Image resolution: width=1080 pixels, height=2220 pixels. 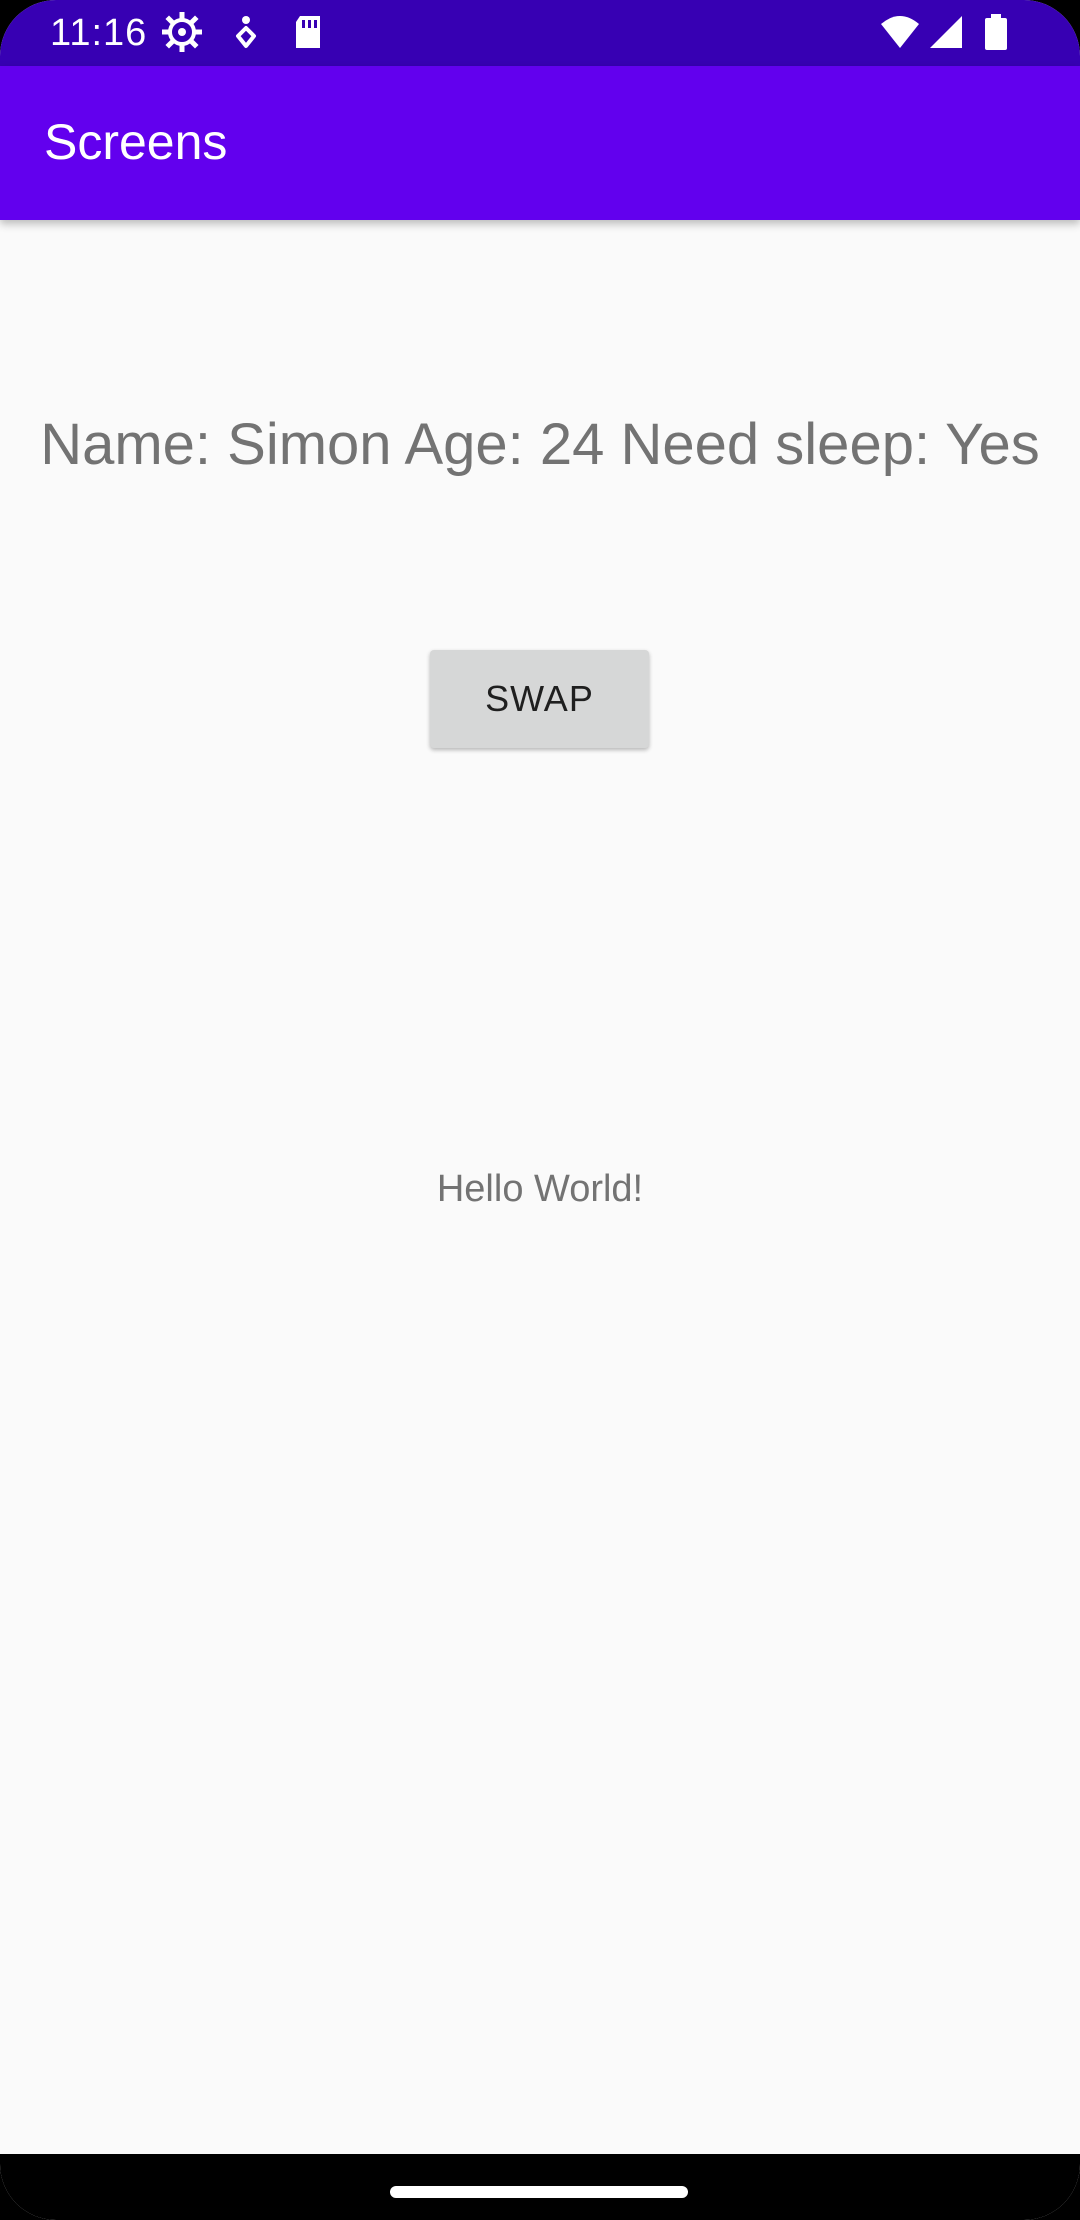 I want to click on battery-icon, so click(x=996, y=32).